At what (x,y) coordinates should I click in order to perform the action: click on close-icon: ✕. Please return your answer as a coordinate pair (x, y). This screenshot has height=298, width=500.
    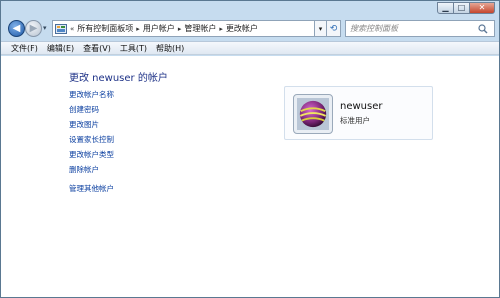
    Looking at the image, I should click on (482, 7).